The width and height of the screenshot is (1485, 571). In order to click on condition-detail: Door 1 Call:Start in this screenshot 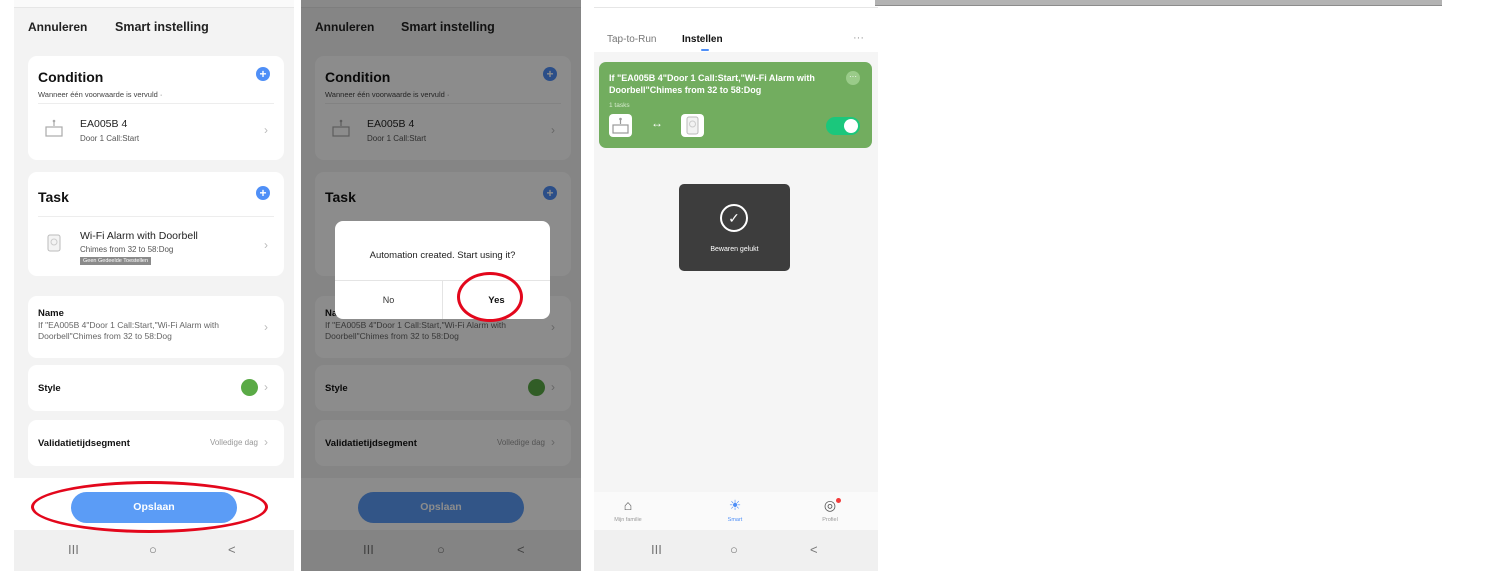, I will do `click(110, 138)`.